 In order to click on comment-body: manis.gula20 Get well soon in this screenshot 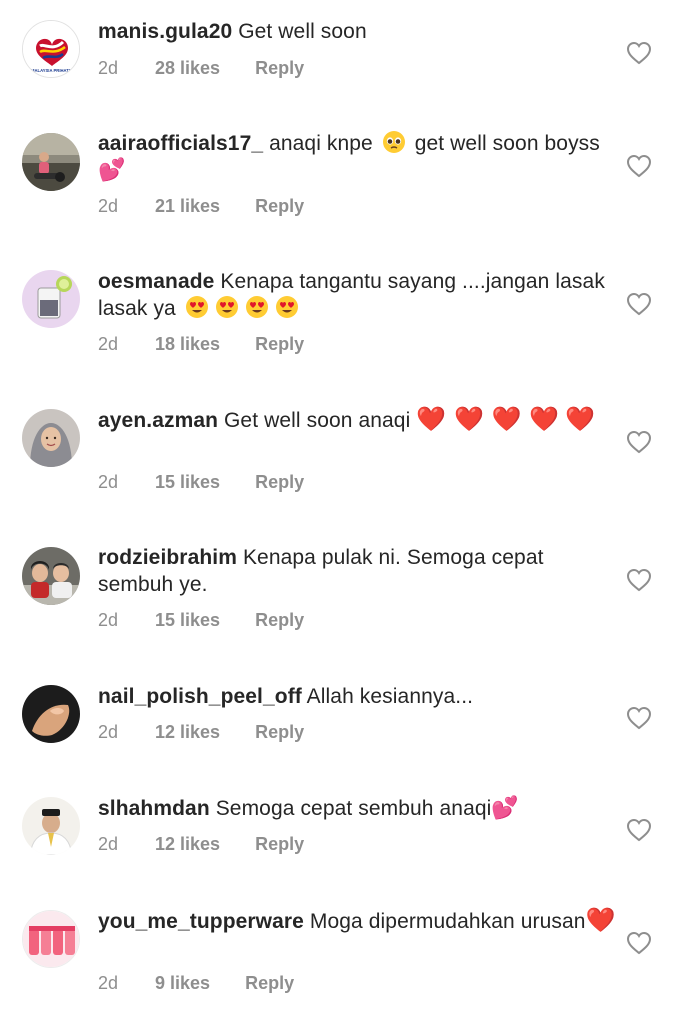, I will do `click(358, 31)`.